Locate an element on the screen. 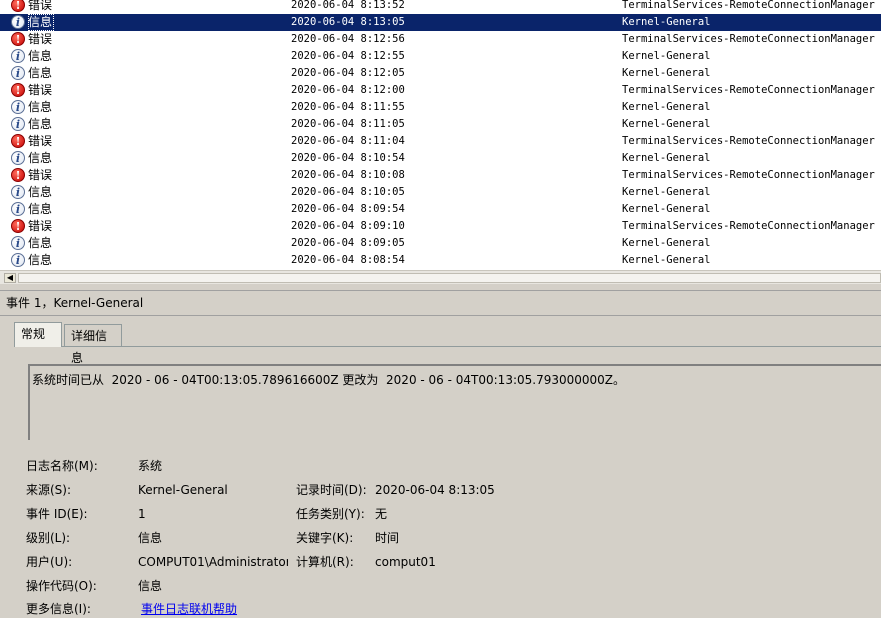 The height and width of the screenshot is (618, 881). level-value: 信息 is located at coordinates (150, 538).